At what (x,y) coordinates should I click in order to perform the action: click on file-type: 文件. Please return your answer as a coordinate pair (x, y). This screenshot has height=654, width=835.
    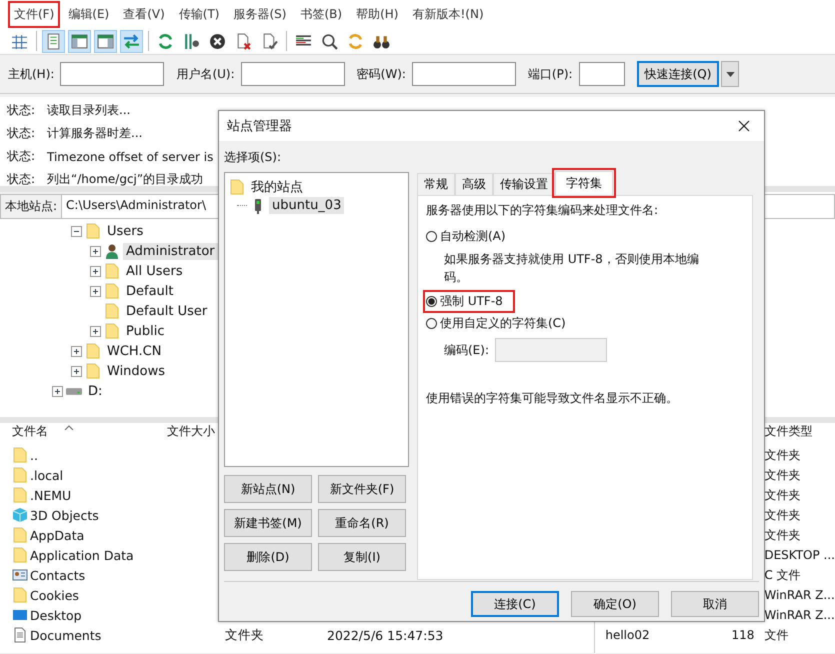
    Looking at the image, I should click on (776, 635).